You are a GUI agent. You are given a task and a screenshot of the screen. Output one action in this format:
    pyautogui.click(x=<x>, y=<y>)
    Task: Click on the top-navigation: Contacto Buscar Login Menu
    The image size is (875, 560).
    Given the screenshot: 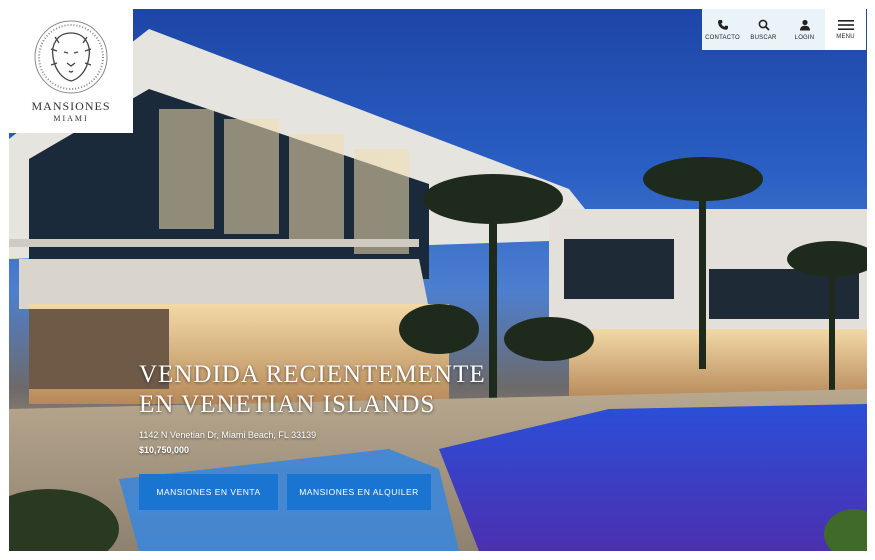 What is the action you would take?
    pyautogui.click(x=784, y=29)
    